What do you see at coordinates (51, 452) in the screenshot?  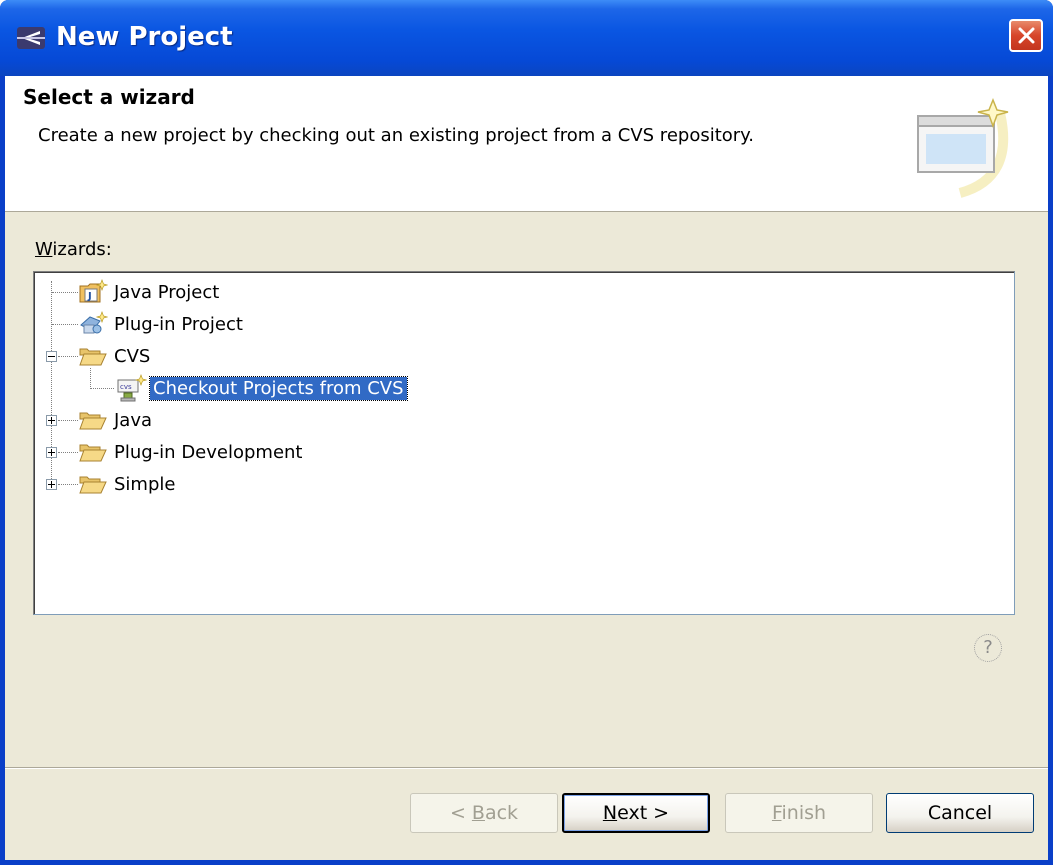 I see `plugin-development-expand-toggle` at bounding box center [51, 452].